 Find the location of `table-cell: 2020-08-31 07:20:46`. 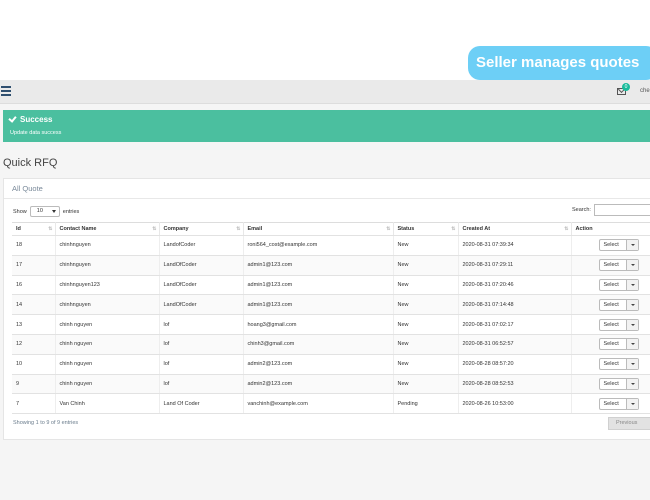

table-cell: 2020-08-31 07:20:46 is located at coordinates (515, 285).